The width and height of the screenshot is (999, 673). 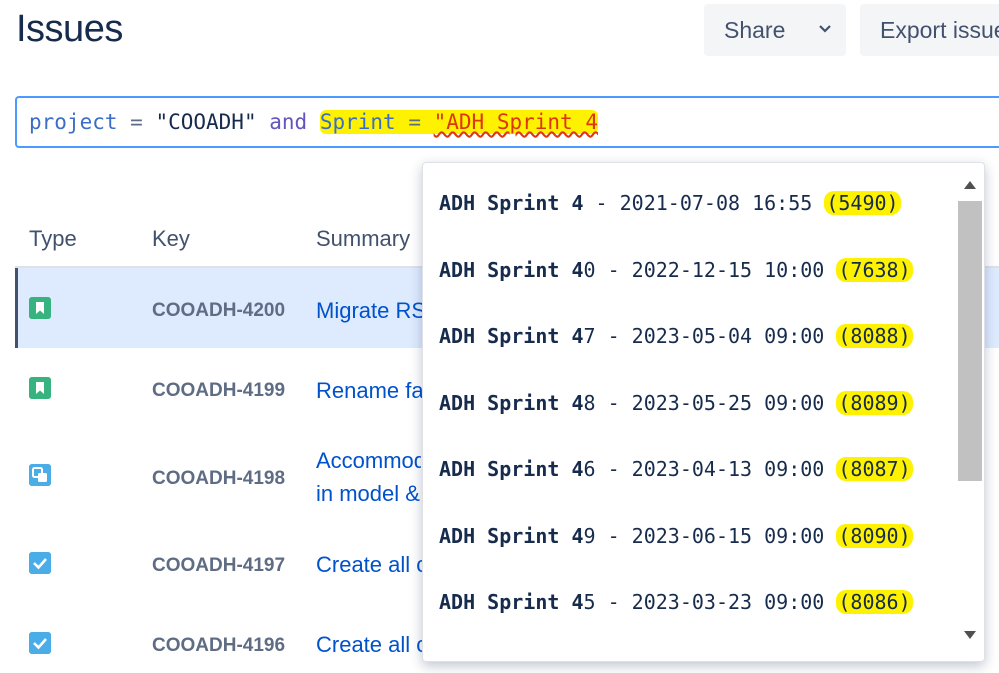 I want to click on suggestion-item: ADH Sprint 40 - 2022-12-15 10:00 (7638), so click(x=676, y=270).